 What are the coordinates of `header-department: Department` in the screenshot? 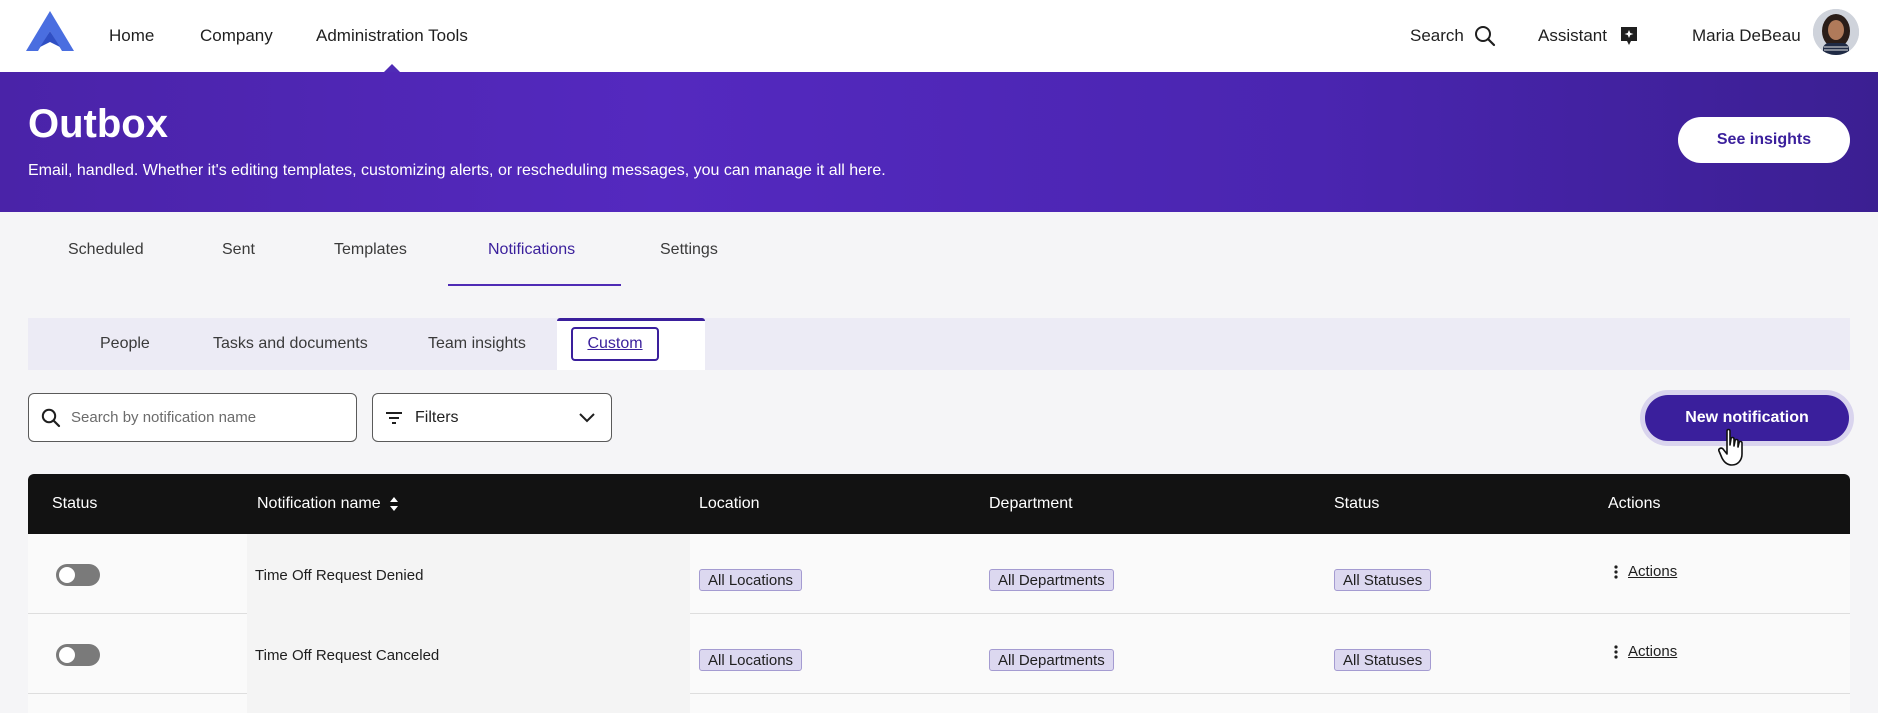 It's located at (1031, 503).